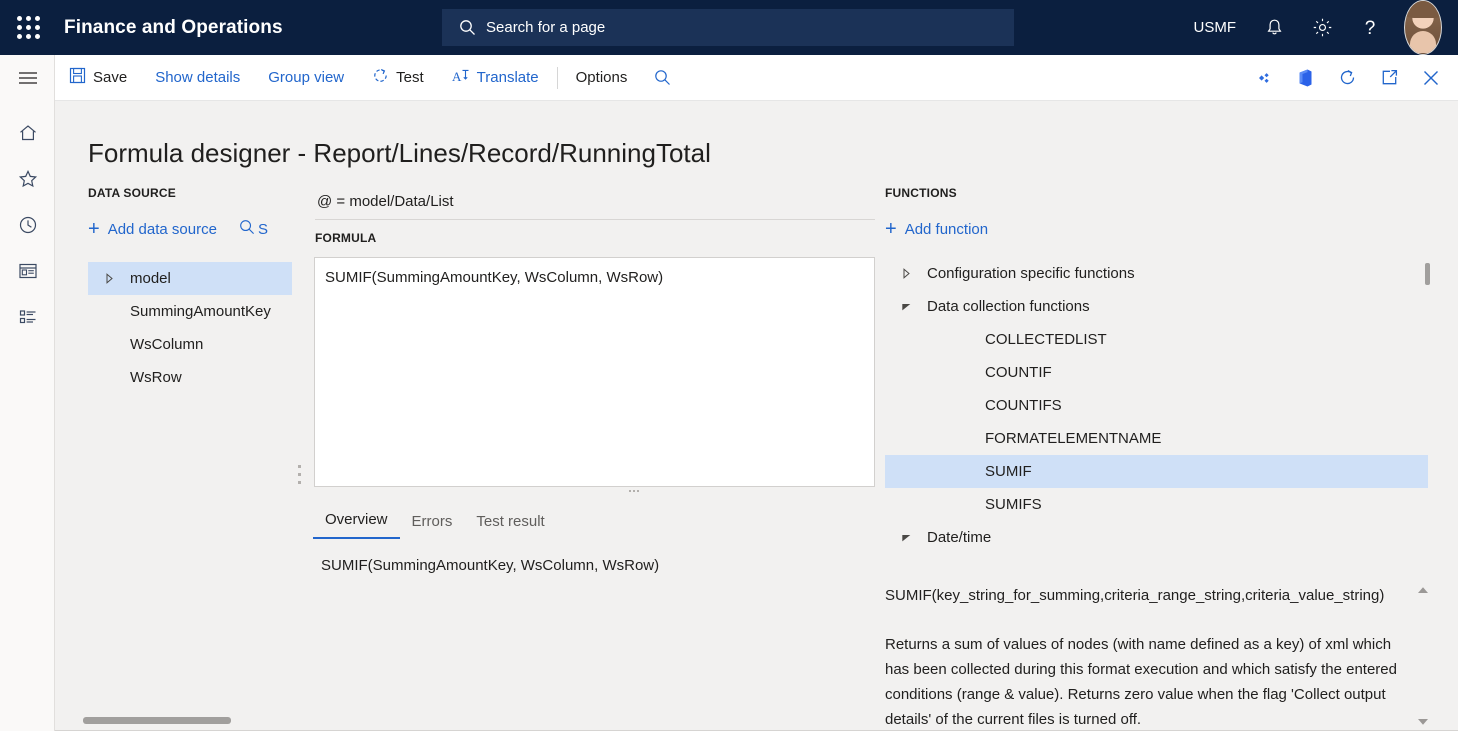 The height and width of the screenshot is (732, 1458). I want to click on translate-icon: A, so click(461, 77).